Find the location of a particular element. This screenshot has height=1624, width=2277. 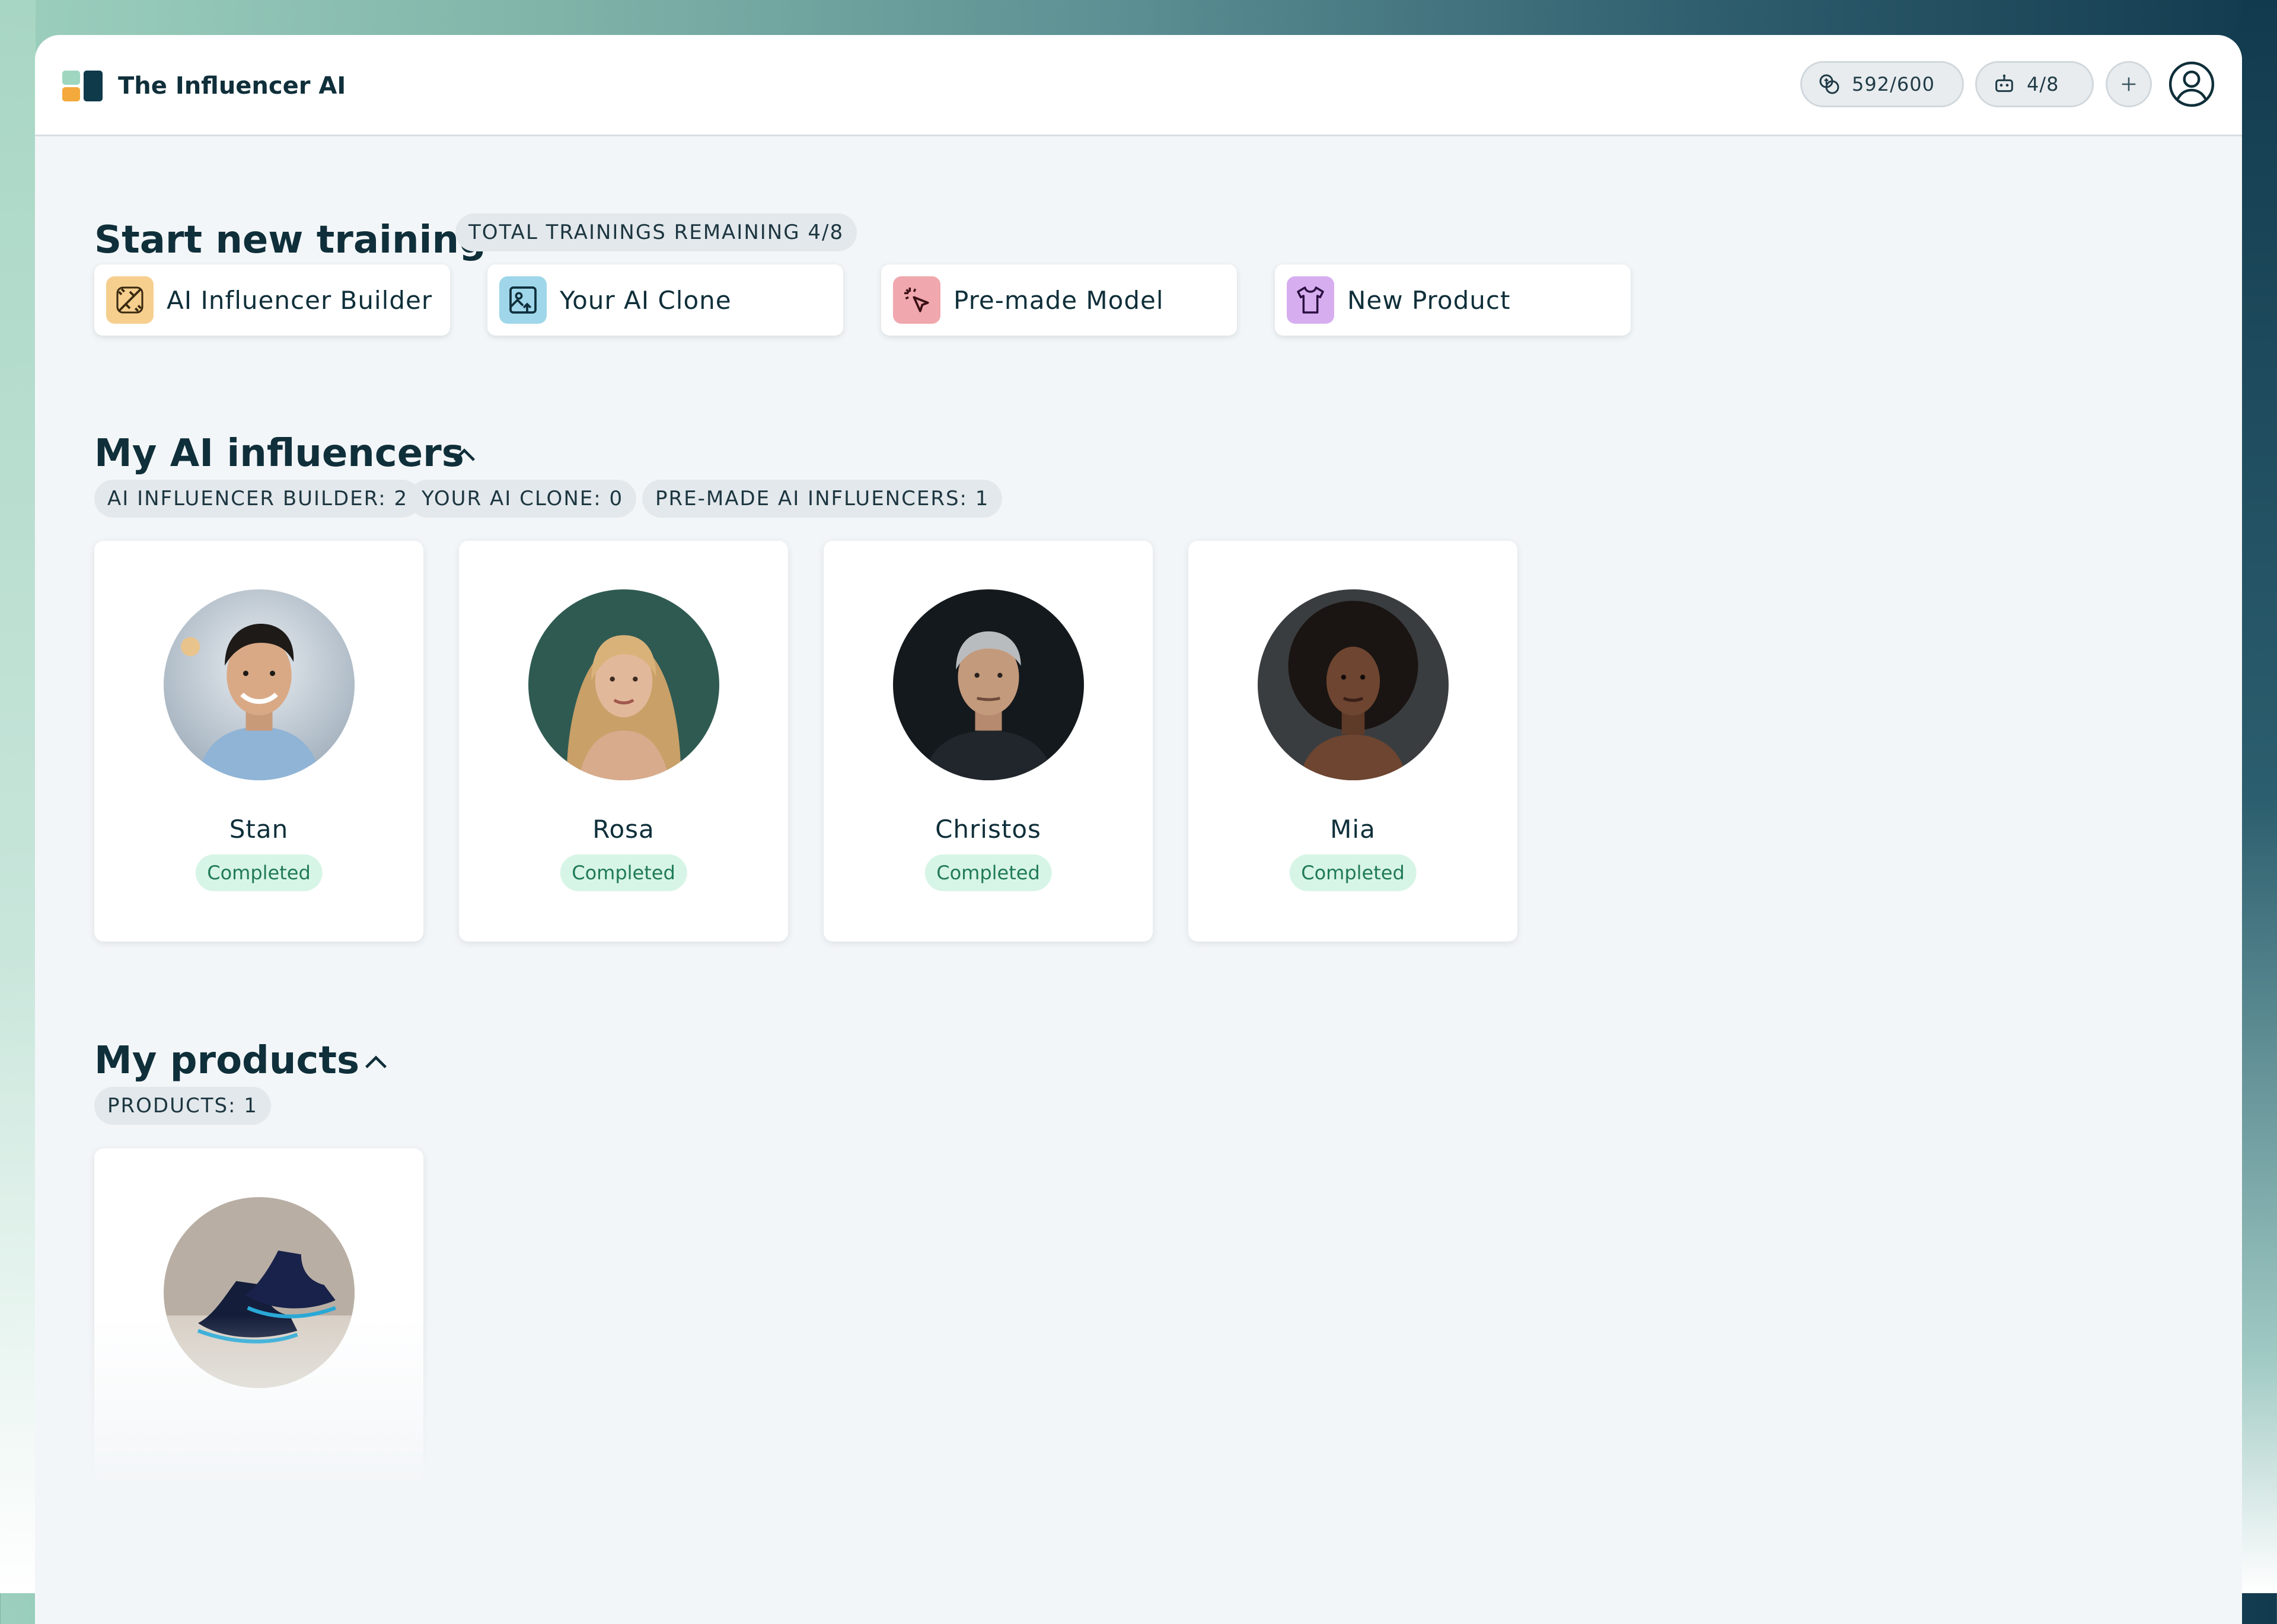

influencer-name: Mia is located at coordinates (1353, 829).